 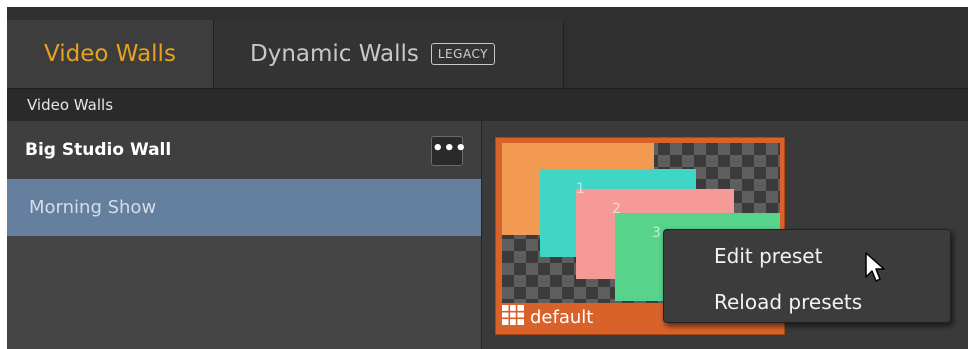 I want to click on tab-label: Dynamic Walls, so click(x=334, y=54).